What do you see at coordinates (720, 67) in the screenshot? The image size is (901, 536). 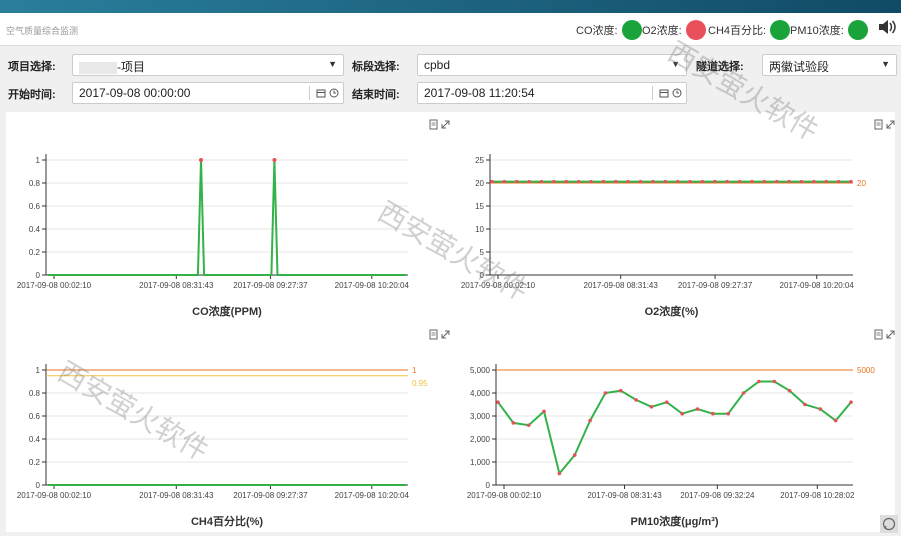 I see `tunnel-label: 隧道选择:` at bounding box center [720, 67].